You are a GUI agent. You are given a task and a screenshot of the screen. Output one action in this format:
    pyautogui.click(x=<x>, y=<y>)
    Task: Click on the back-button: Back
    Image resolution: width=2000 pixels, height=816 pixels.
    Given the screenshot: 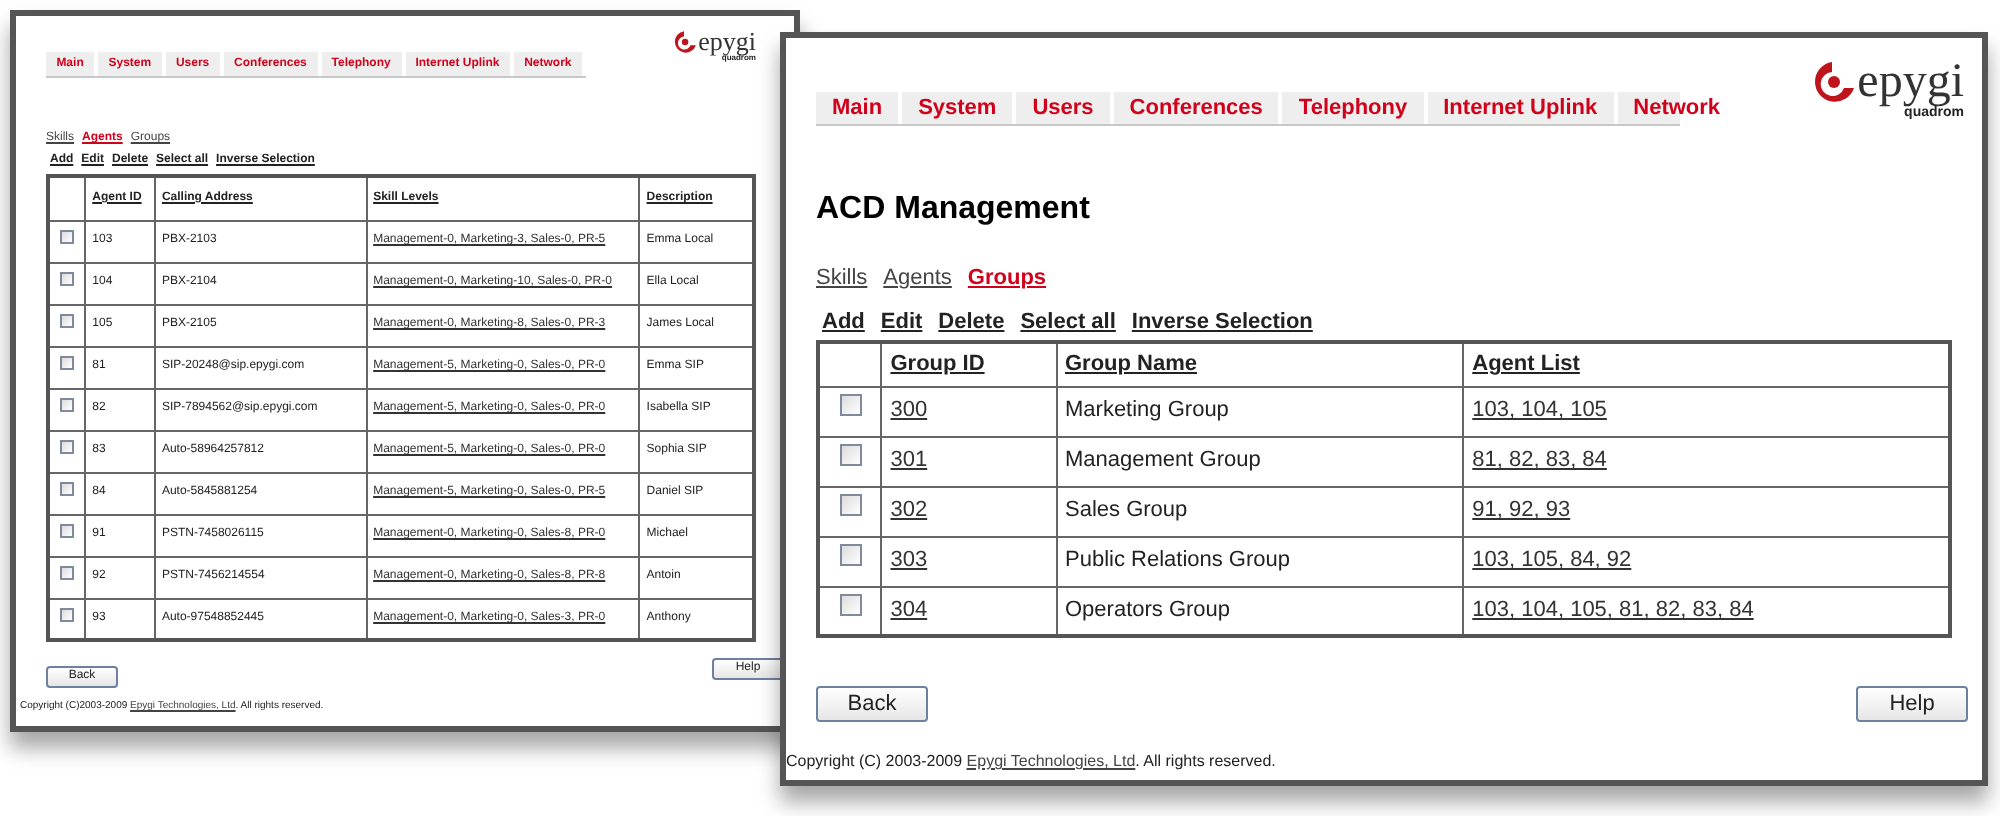 What is the action you would take?
    pyautogui.click(x=872, y=704)
    